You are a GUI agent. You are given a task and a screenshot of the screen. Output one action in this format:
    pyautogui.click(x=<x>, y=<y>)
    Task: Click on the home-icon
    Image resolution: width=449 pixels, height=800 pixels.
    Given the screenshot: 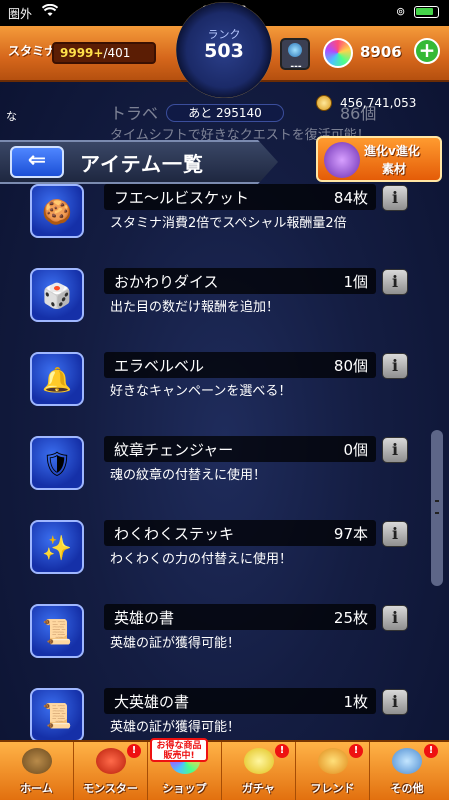 What is the action you would take?
    pyautogui.click(x=37, y=761)
    